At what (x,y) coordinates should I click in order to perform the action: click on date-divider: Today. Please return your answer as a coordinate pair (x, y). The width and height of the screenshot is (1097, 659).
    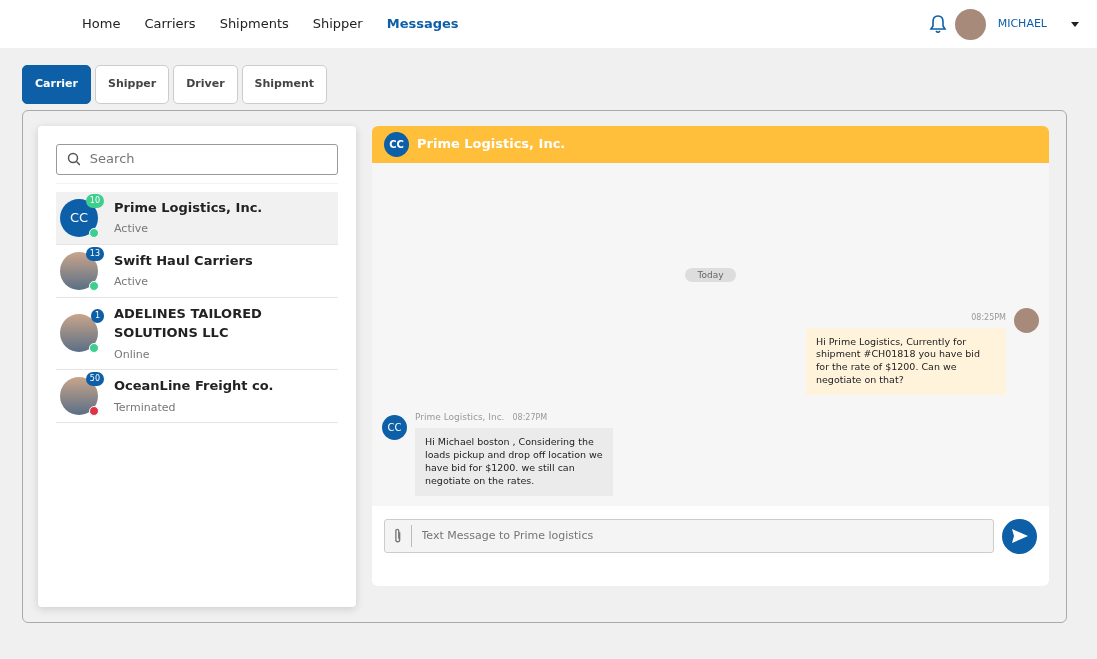
    Looking at the image, I should click on (710, 275).